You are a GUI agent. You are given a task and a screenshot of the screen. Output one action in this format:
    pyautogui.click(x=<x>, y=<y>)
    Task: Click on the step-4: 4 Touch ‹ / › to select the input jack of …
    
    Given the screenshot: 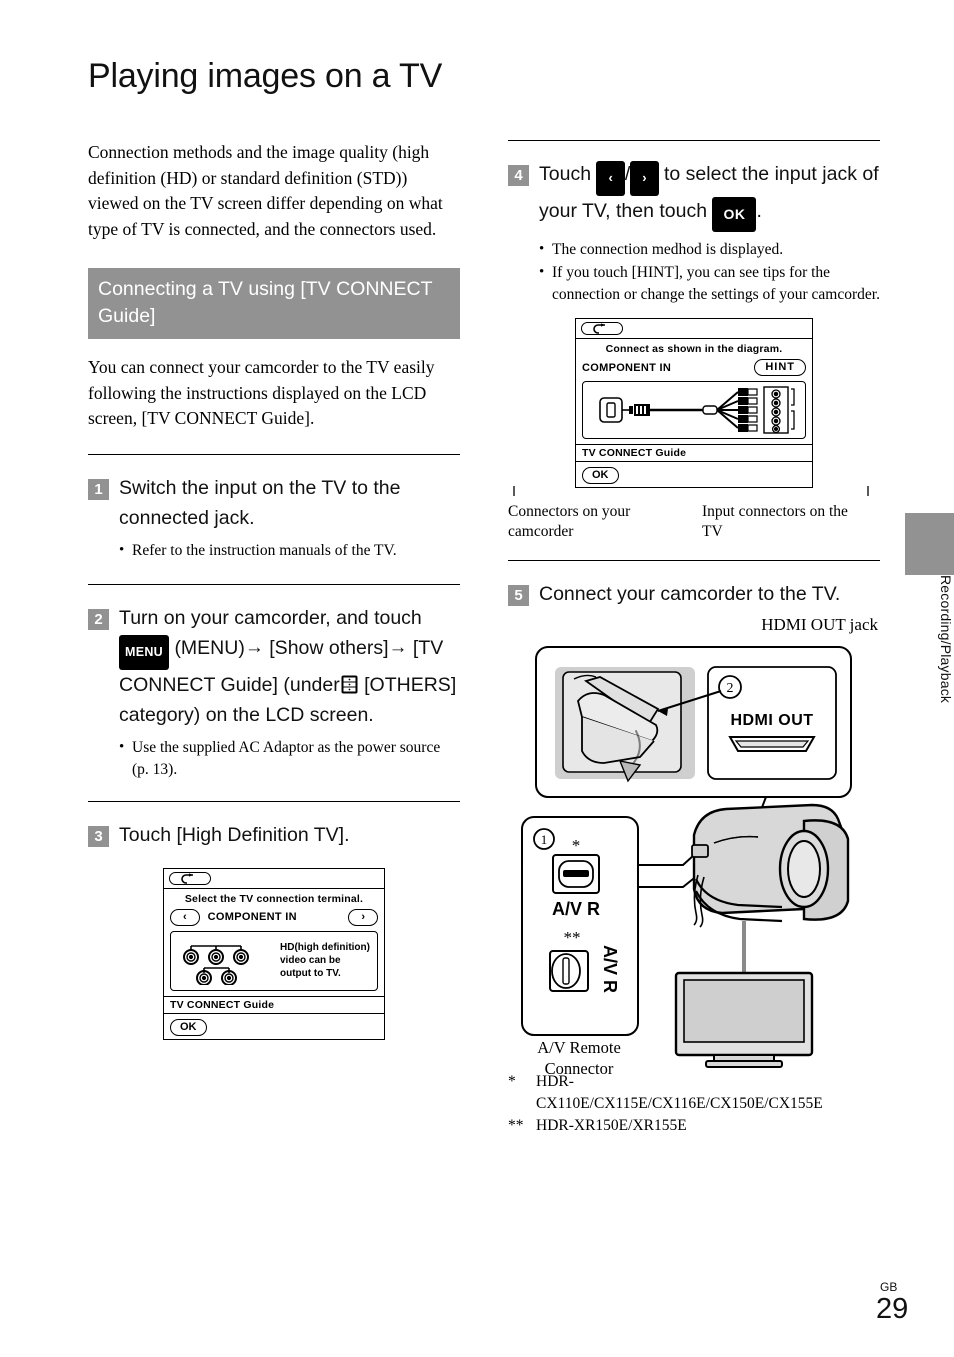 What is the action you would take?
    pyautogui.click(x=694, y=195)
    